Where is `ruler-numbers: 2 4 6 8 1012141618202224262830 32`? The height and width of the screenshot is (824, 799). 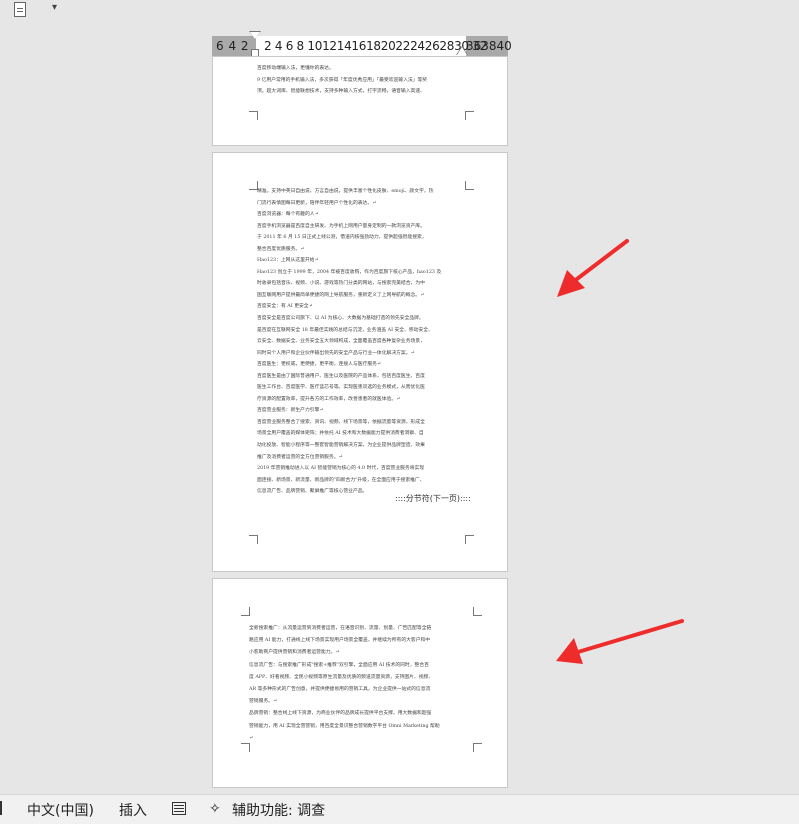
ruler-numbers: 2 4 6 8 1012141618202224262830 32 is located at coordinates (375, 46).